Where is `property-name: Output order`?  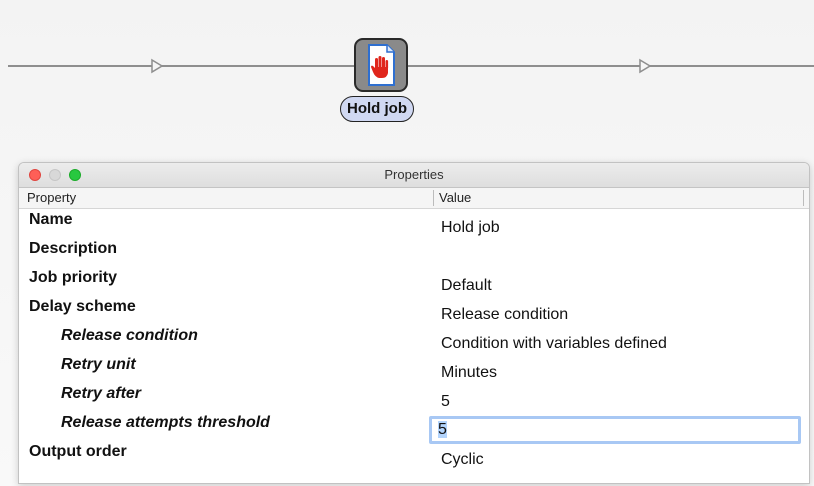
property-name: Output order is located at coordinates (78, 451).